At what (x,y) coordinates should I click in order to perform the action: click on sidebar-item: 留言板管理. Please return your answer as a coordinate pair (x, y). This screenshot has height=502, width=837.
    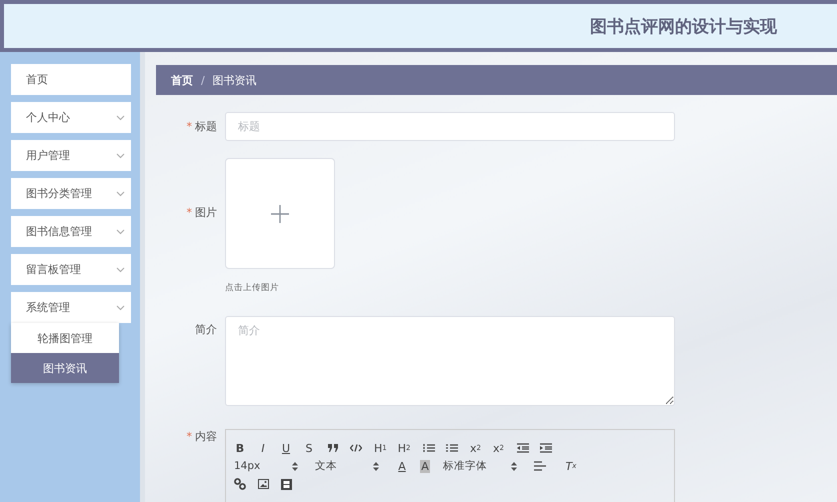
    Looking at the image, I should click on (71, 269).